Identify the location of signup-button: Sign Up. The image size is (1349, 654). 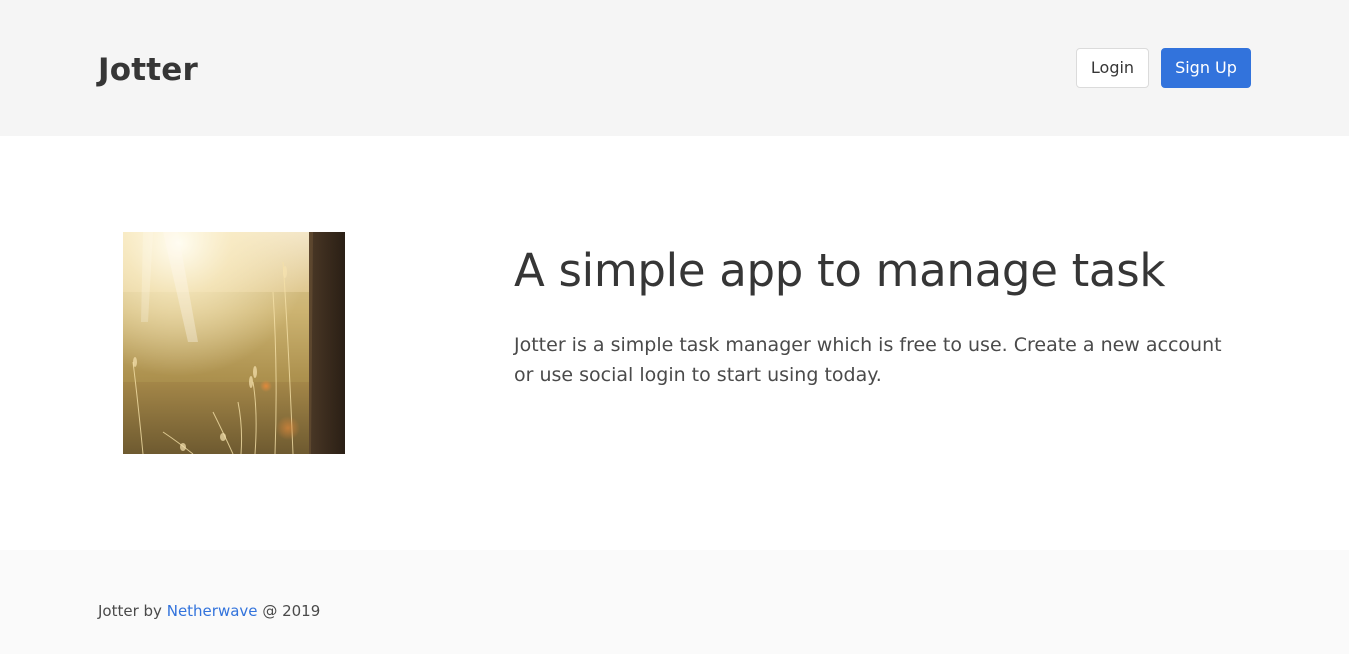
(1206, 68).